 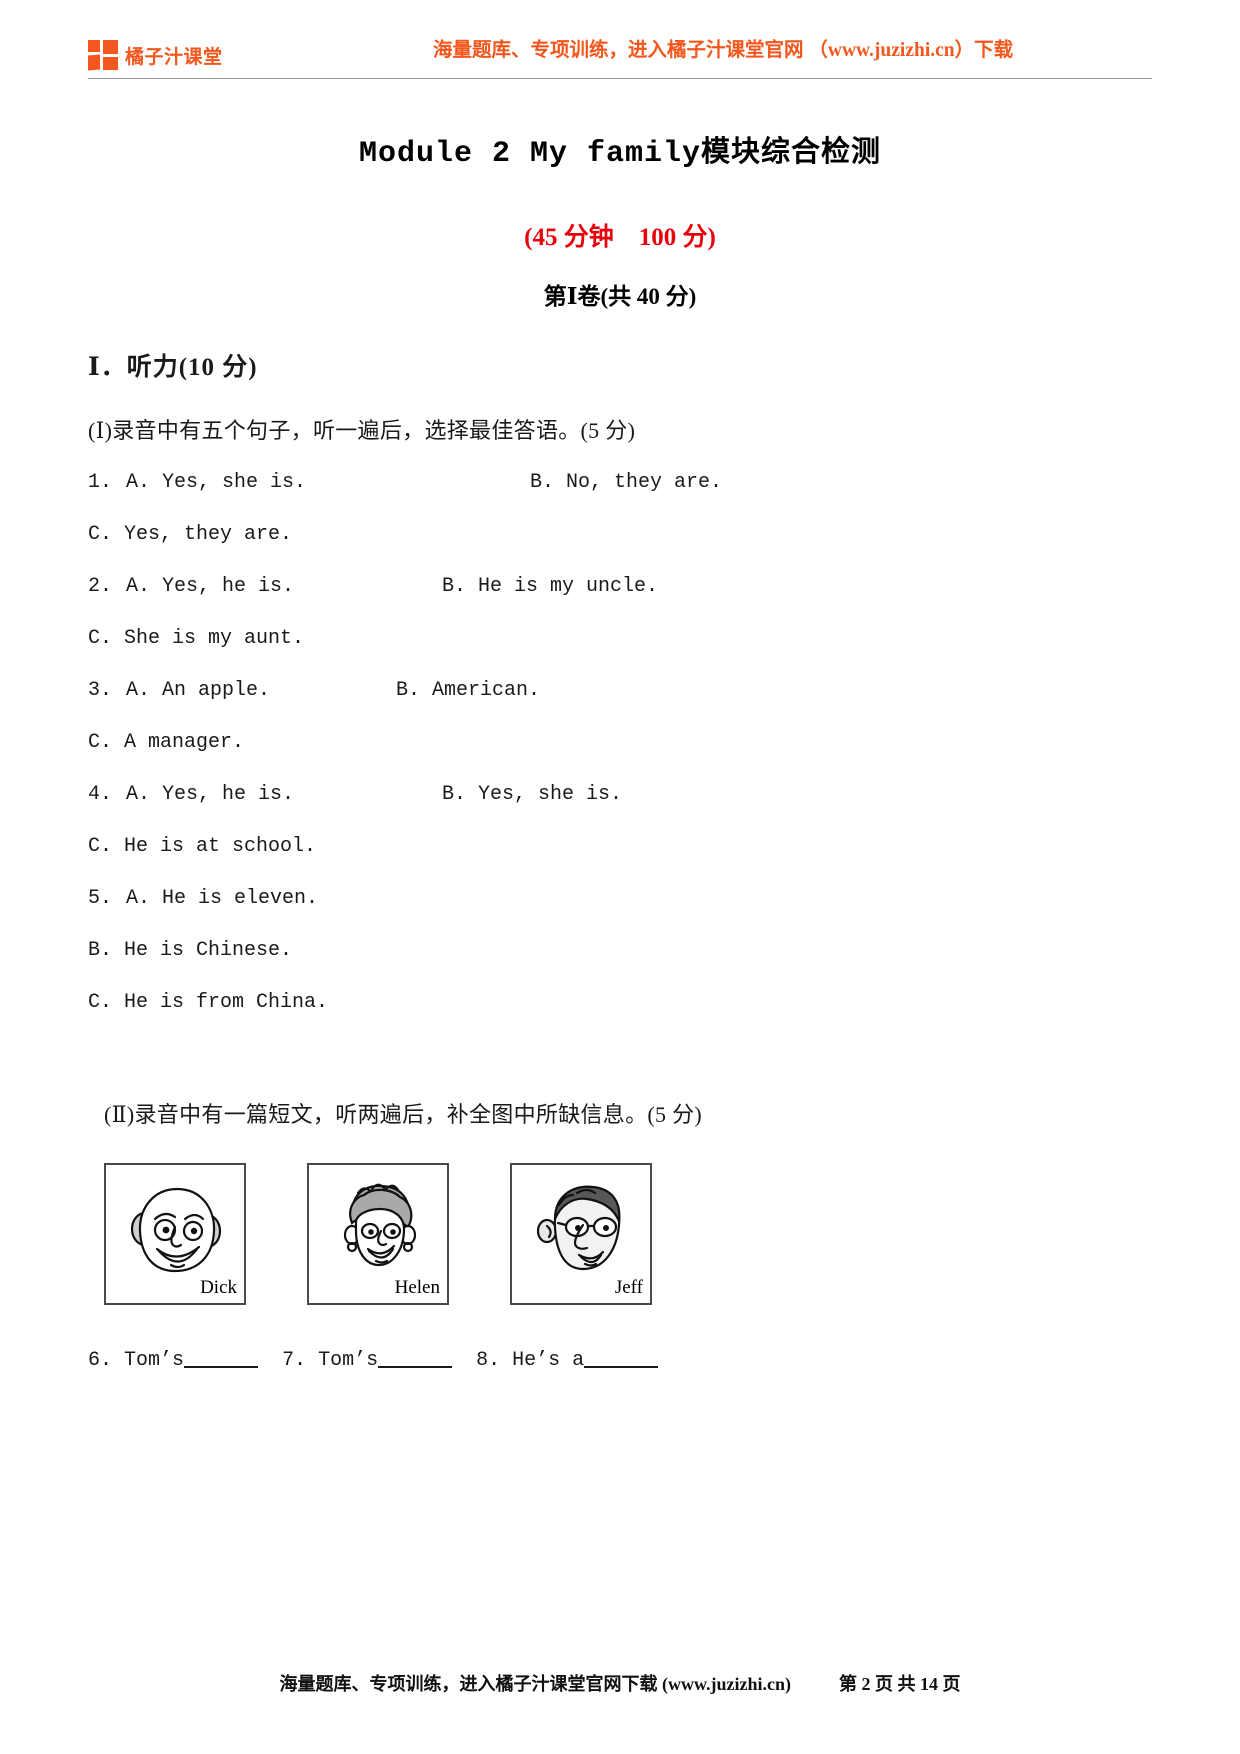 I want to click on option-c: C. Yes, they are., so click(x=190, y=534).